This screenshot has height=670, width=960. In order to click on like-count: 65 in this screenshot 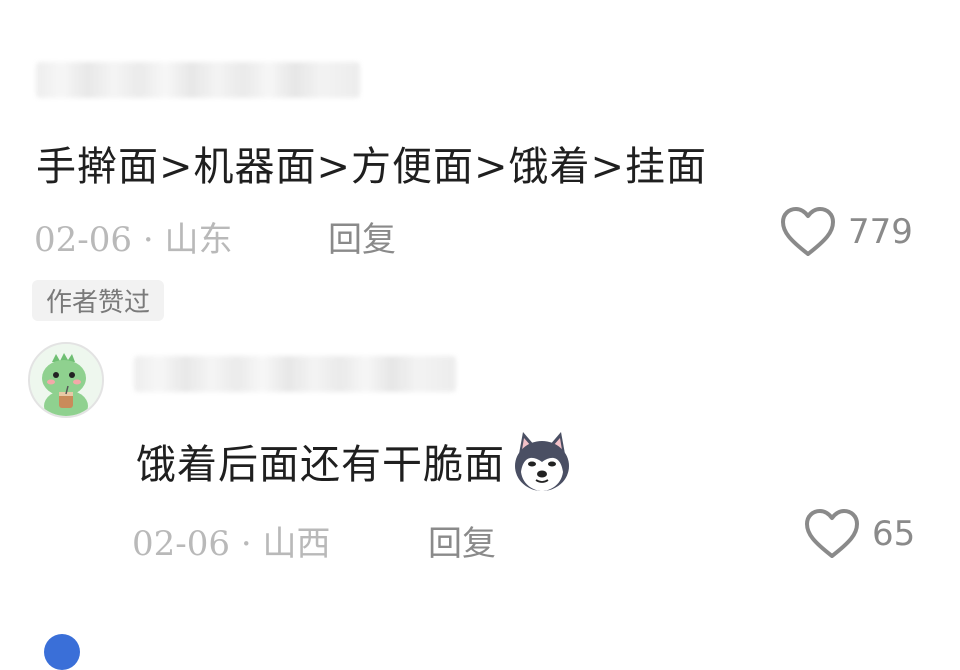, I will do `click(894, 534)`.